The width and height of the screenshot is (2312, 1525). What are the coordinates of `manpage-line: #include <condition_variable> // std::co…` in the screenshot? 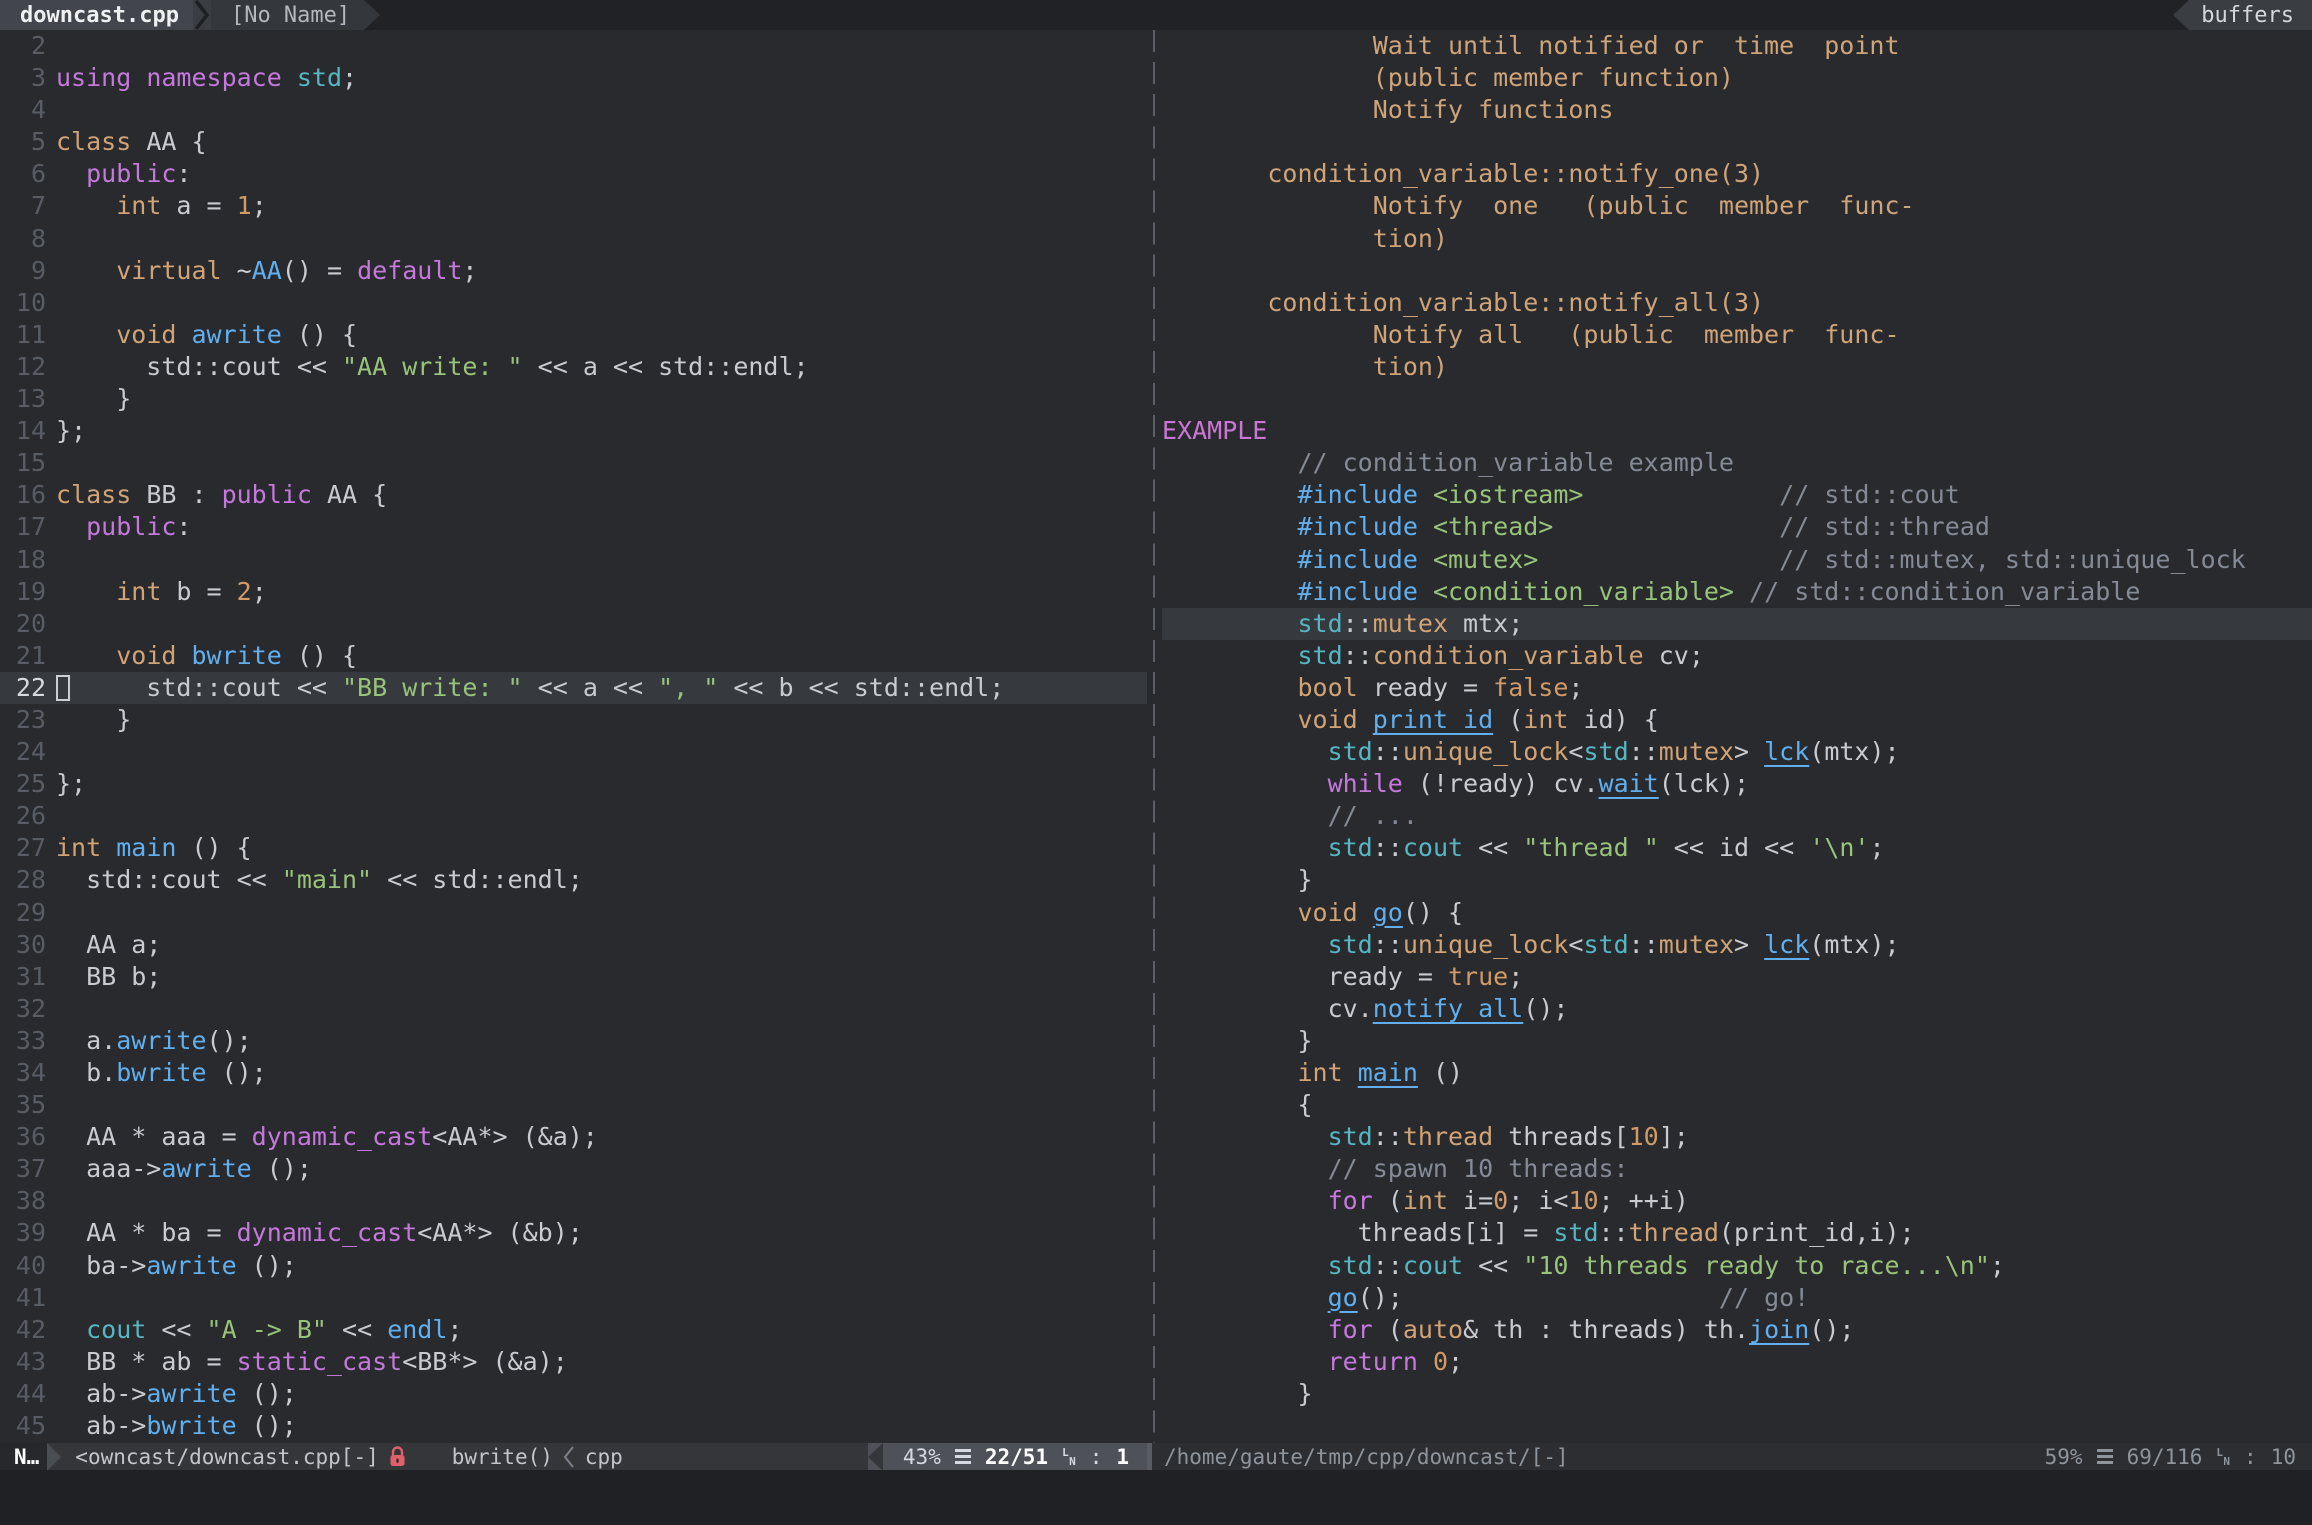 It's located at (1737, 592).